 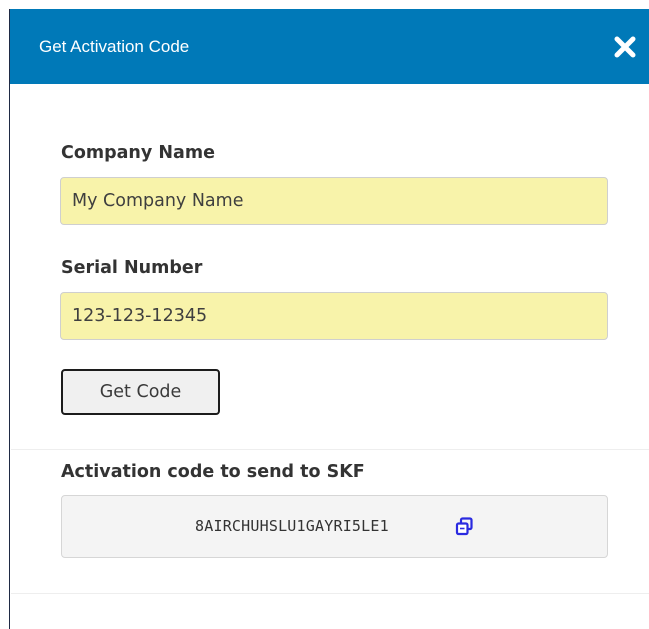 I want to click on close-icon, so click(x=625, y=47).